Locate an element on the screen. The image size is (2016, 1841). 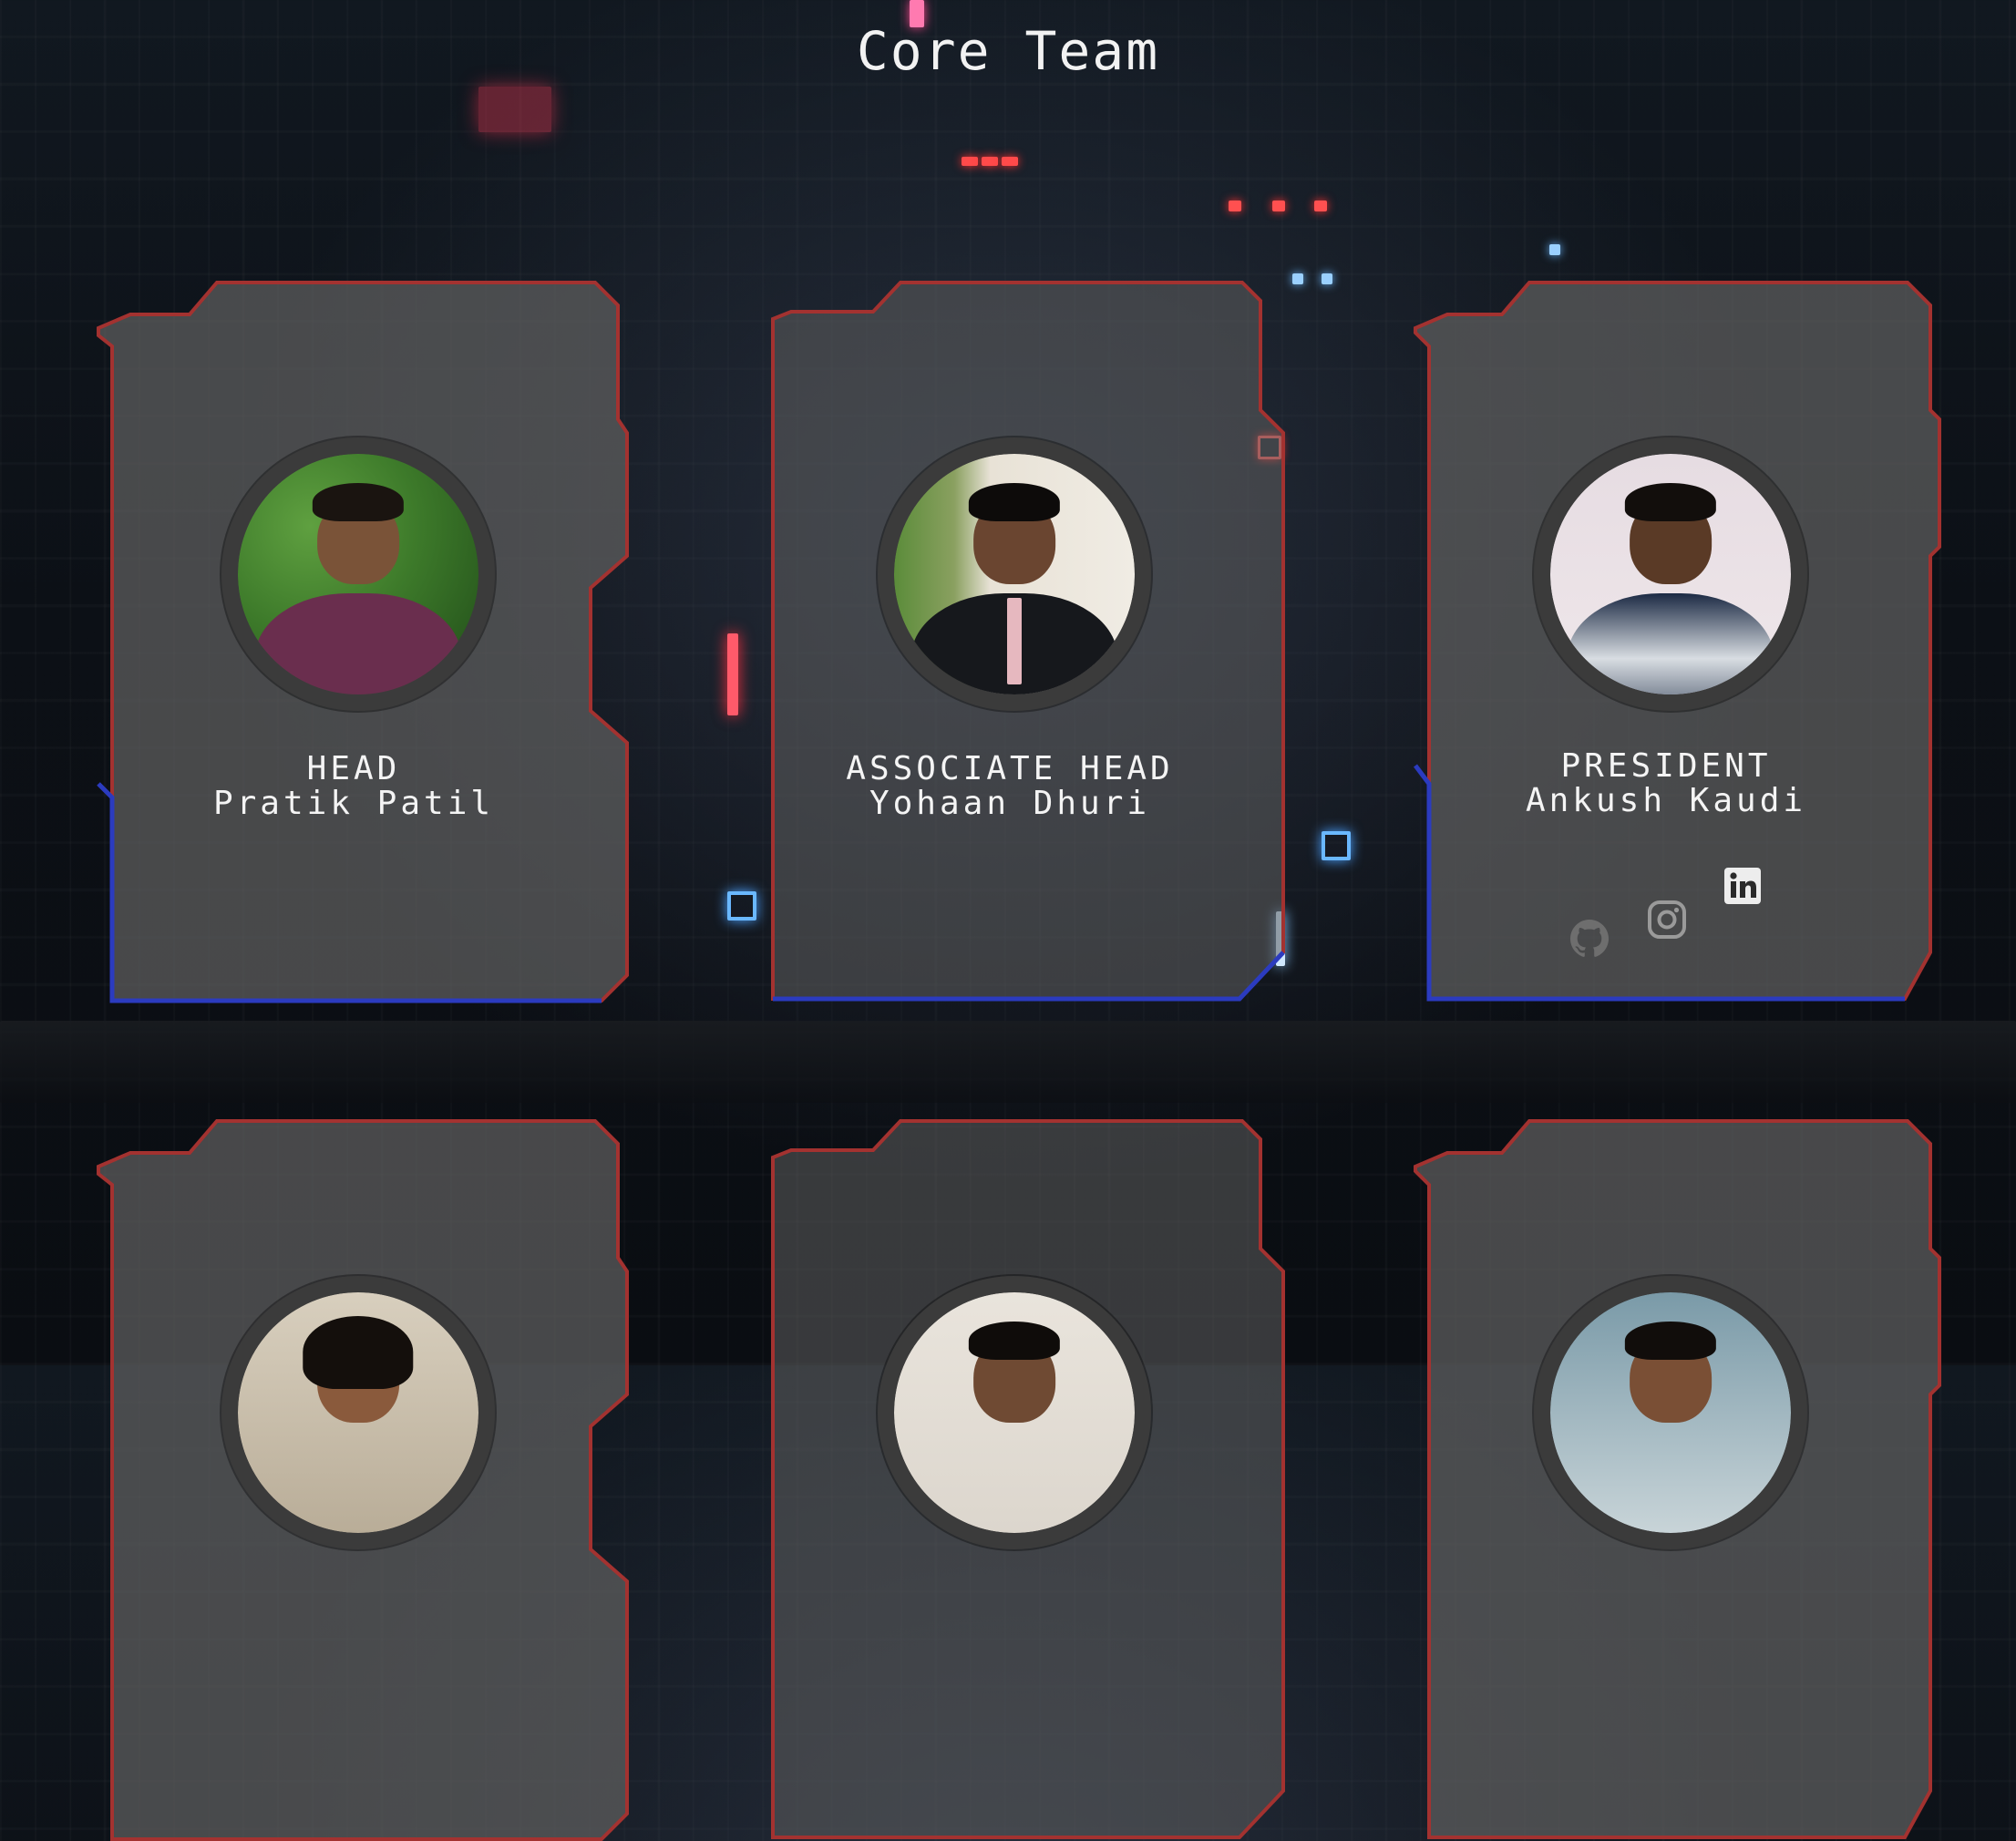
member-role: PRESIDENT is located at coordinates (1666, 766).